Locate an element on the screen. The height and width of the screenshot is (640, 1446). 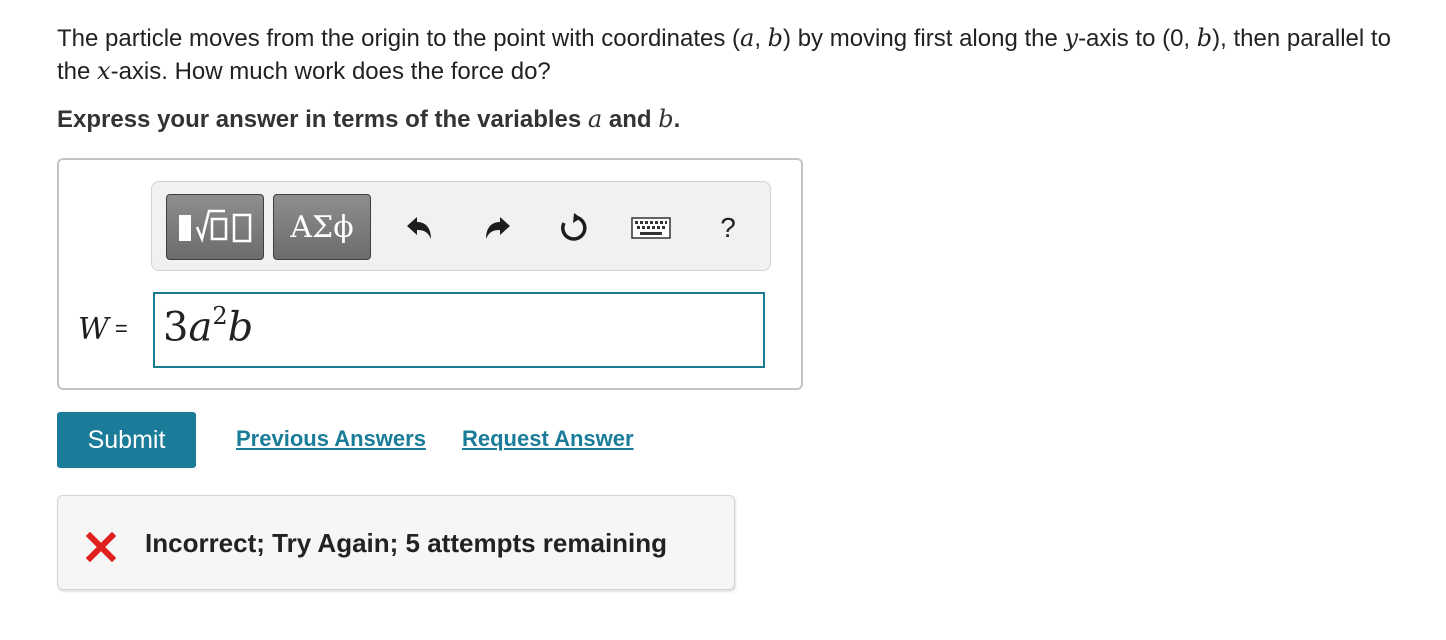
previous-answers-link: Previous Answers is located at coordinates (331, 439).